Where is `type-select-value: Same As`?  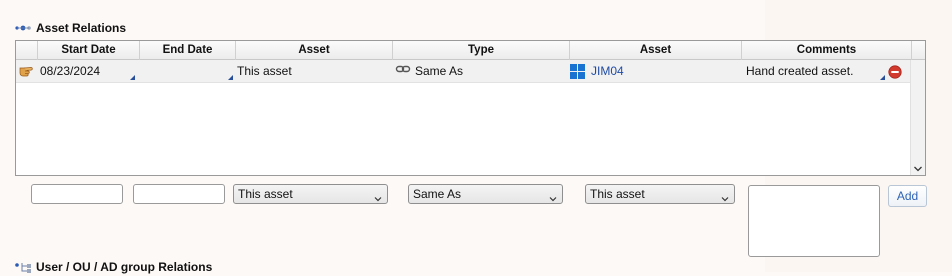
type-select-value: Same As is located at coordinates (437, 194).